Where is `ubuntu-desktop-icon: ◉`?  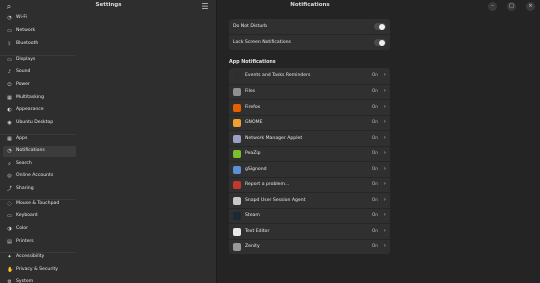 ubuntu-desktop-icon: ◉ is located at coordinates (9, 122).